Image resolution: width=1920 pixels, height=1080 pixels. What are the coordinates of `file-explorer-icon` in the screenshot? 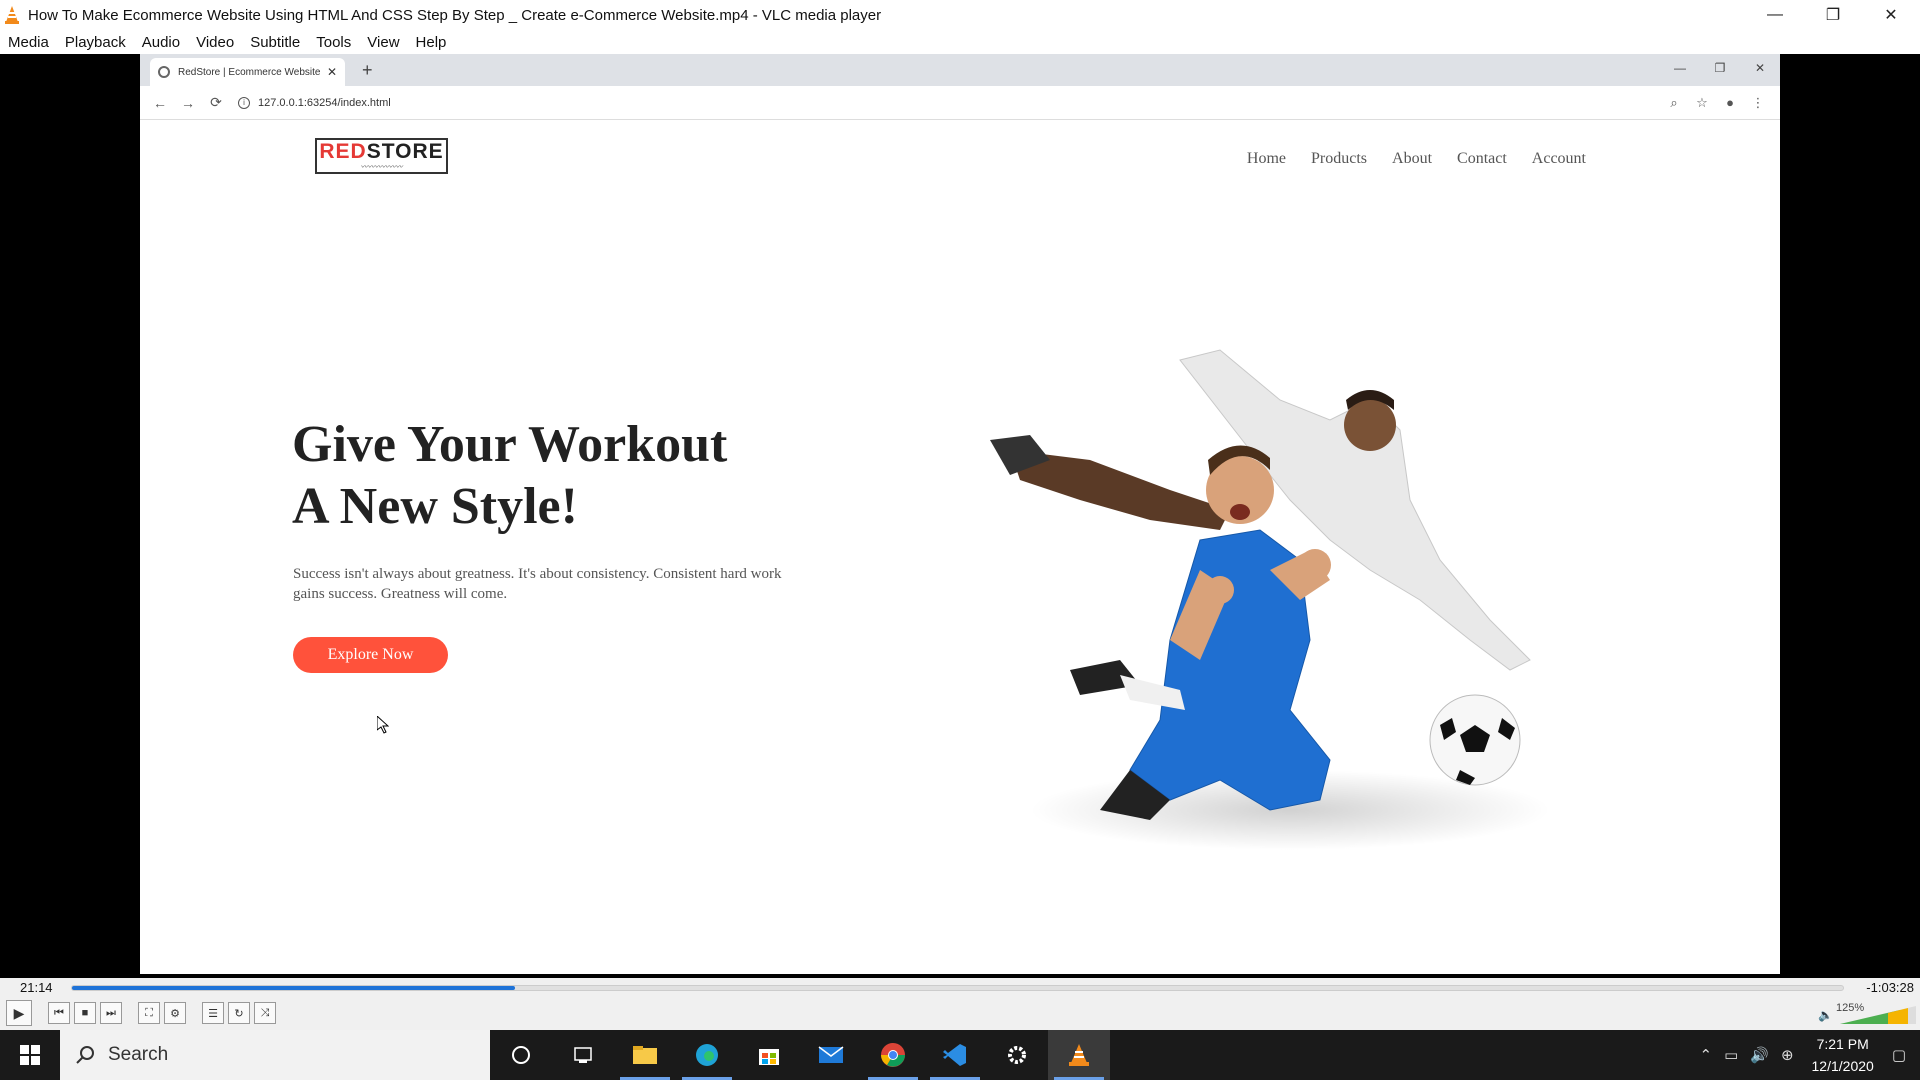 It's located at (645, 1055).